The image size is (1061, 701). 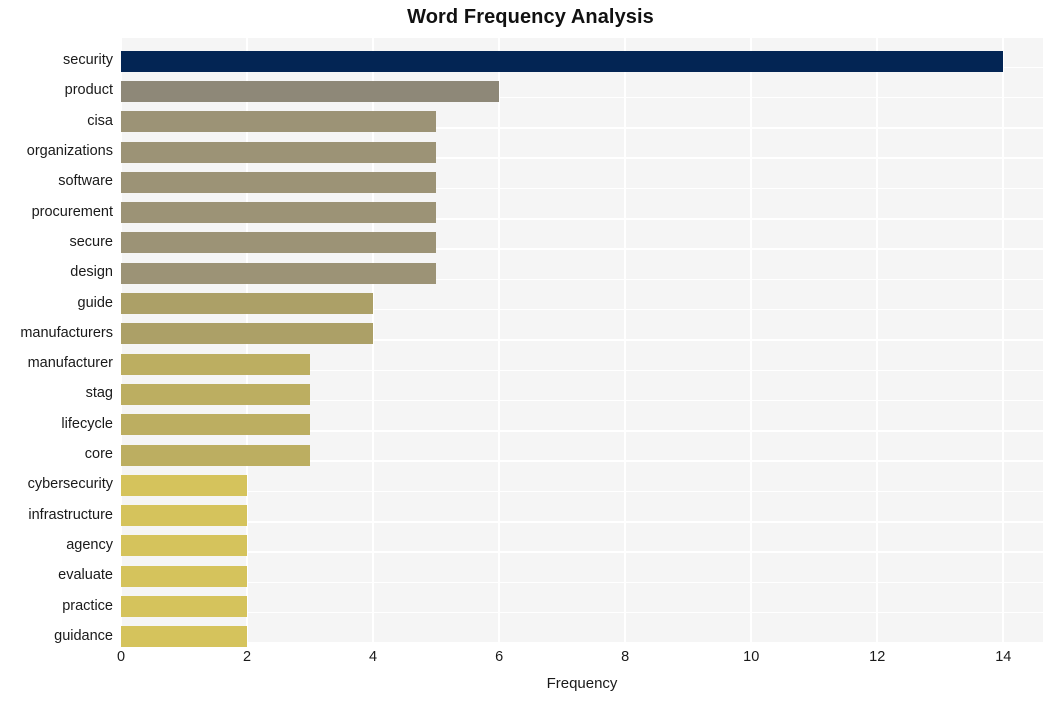 I want to click on x-tick-6: 6, so click(x=499, y=657).